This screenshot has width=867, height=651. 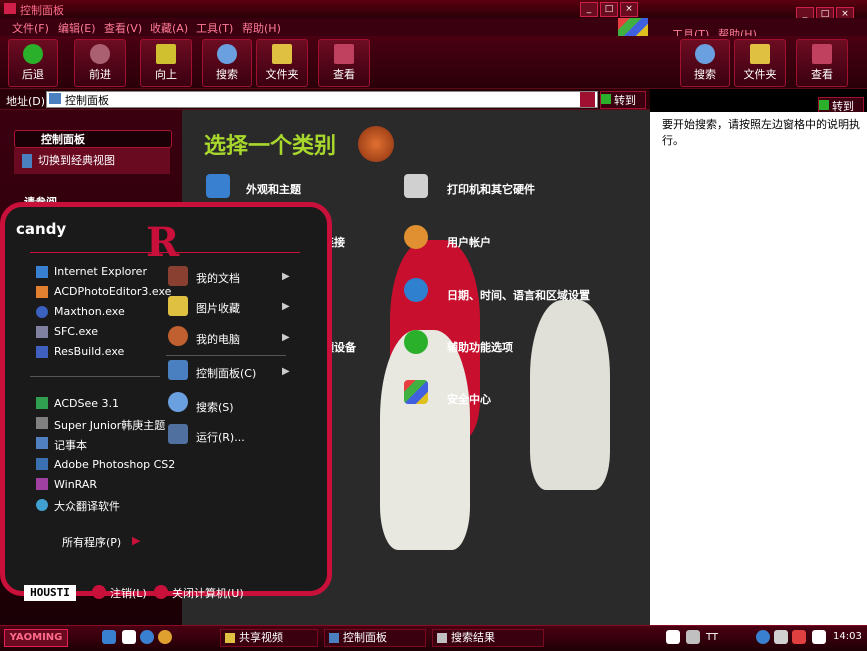 I want to click on resbuild-icon, so click(x=42, y=352).